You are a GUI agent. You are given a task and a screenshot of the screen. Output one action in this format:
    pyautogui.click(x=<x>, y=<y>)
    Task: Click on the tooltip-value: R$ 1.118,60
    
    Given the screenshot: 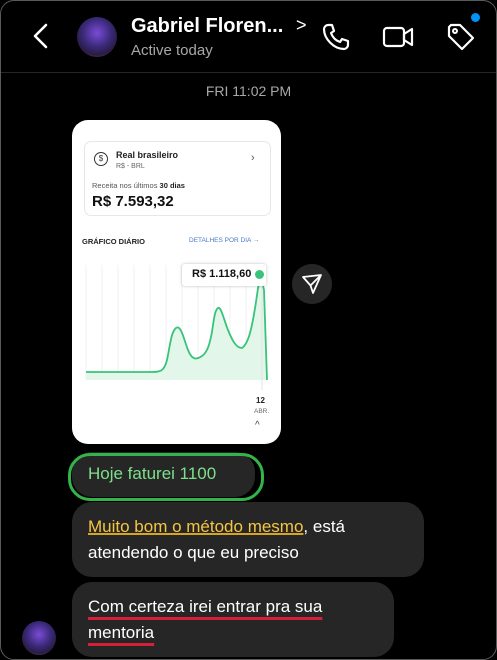 What is the action you would take?
    pyautogui.click(x=222, y=274)
    